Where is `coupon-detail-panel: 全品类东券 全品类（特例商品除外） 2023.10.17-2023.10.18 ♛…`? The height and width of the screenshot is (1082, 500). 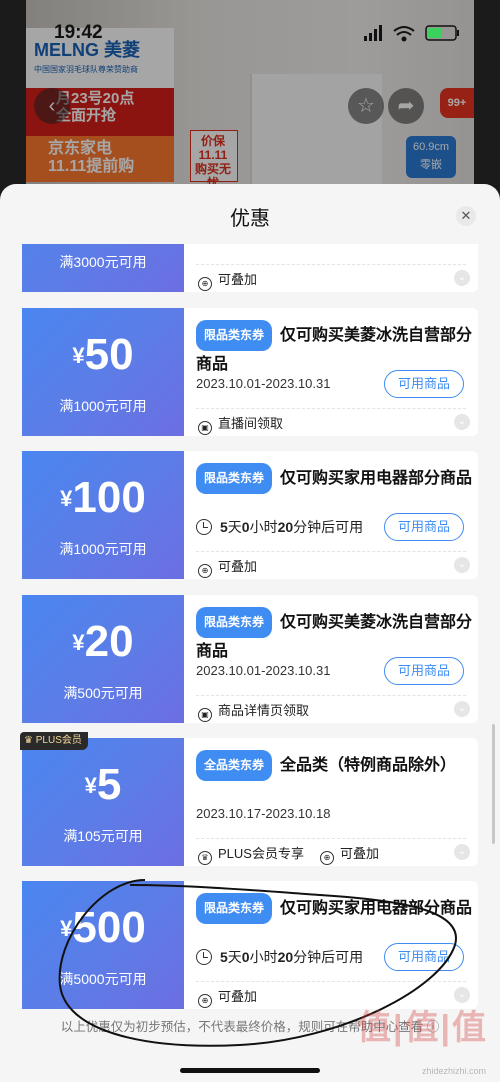 coupon-detail-panel: 全品类东券 全品类（特例商品除外） 2023.10.17-2023.10.18 ♛… is located at coordinates (331, 802).